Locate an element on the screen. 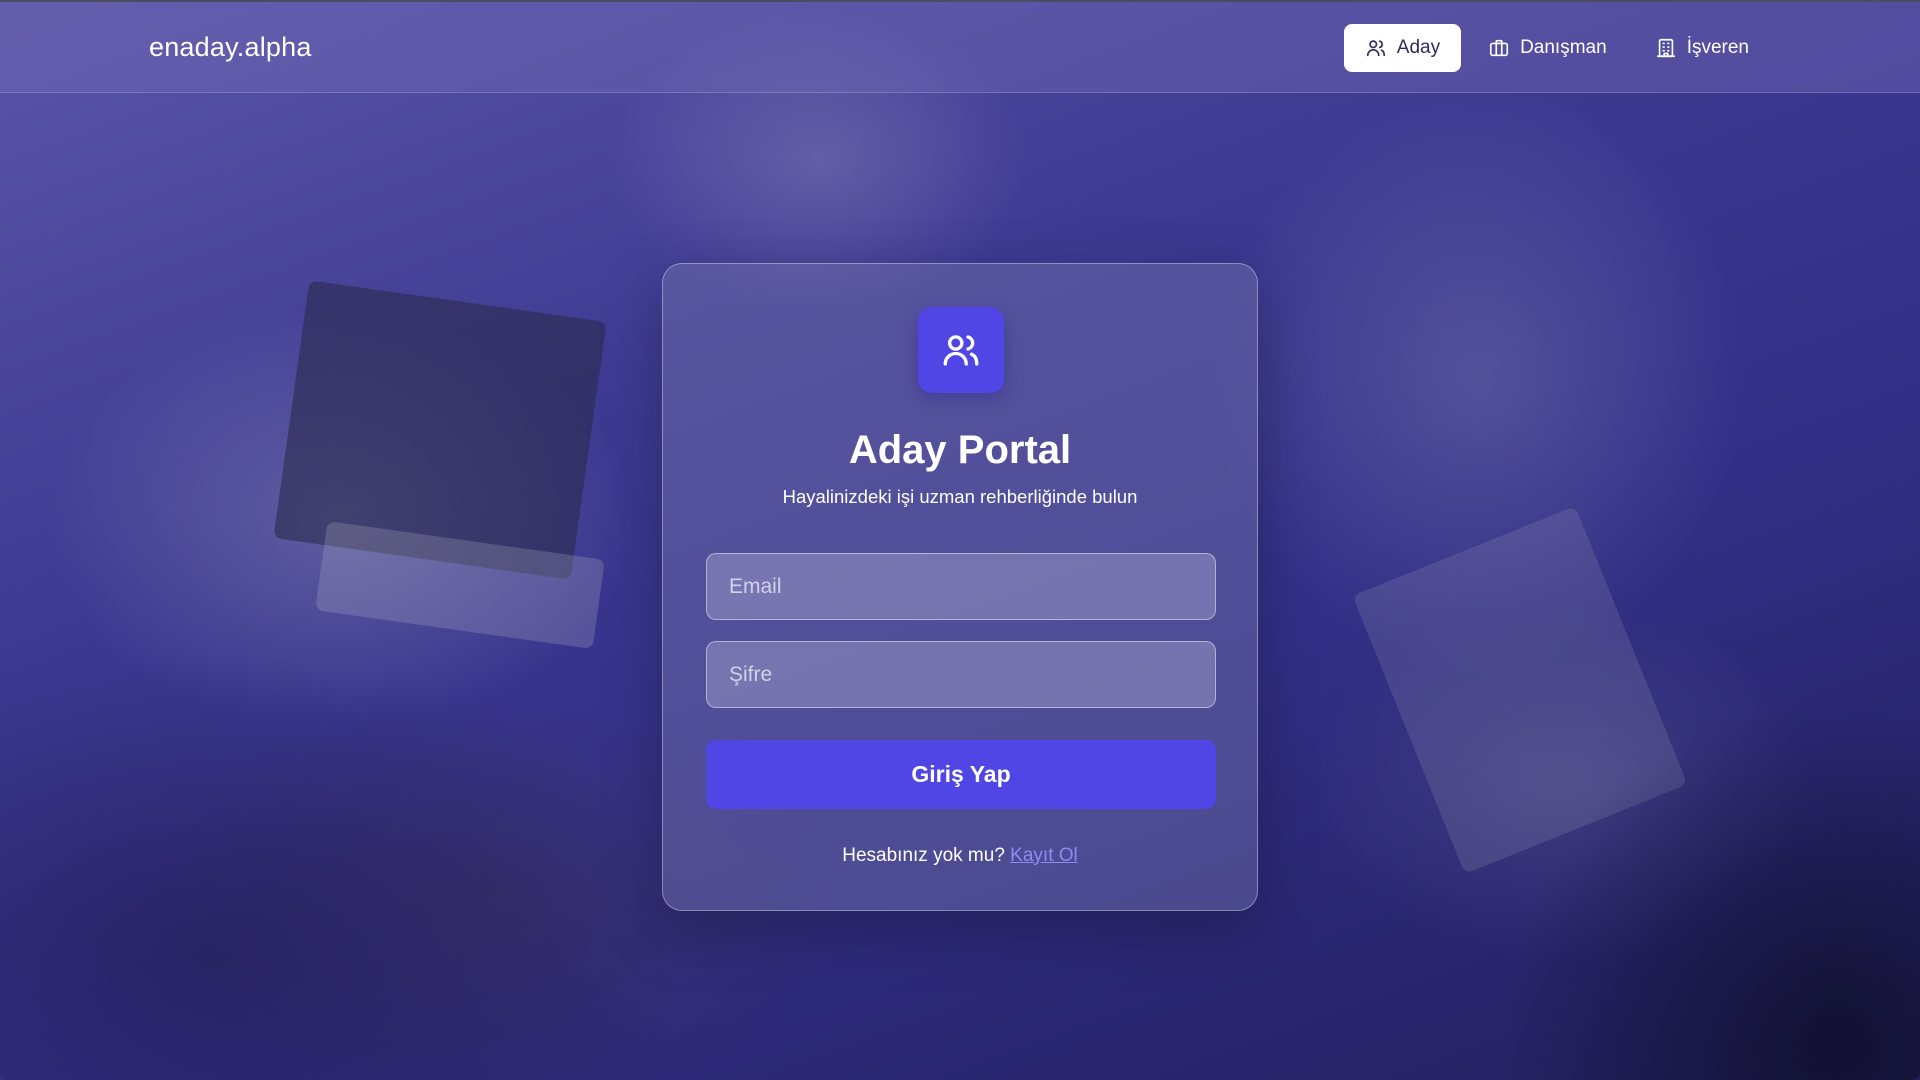 Image resolution: width=1920 pixels, height=1080 pixels. nav-item-label: İşveren is located at coordinates (1717, 47).